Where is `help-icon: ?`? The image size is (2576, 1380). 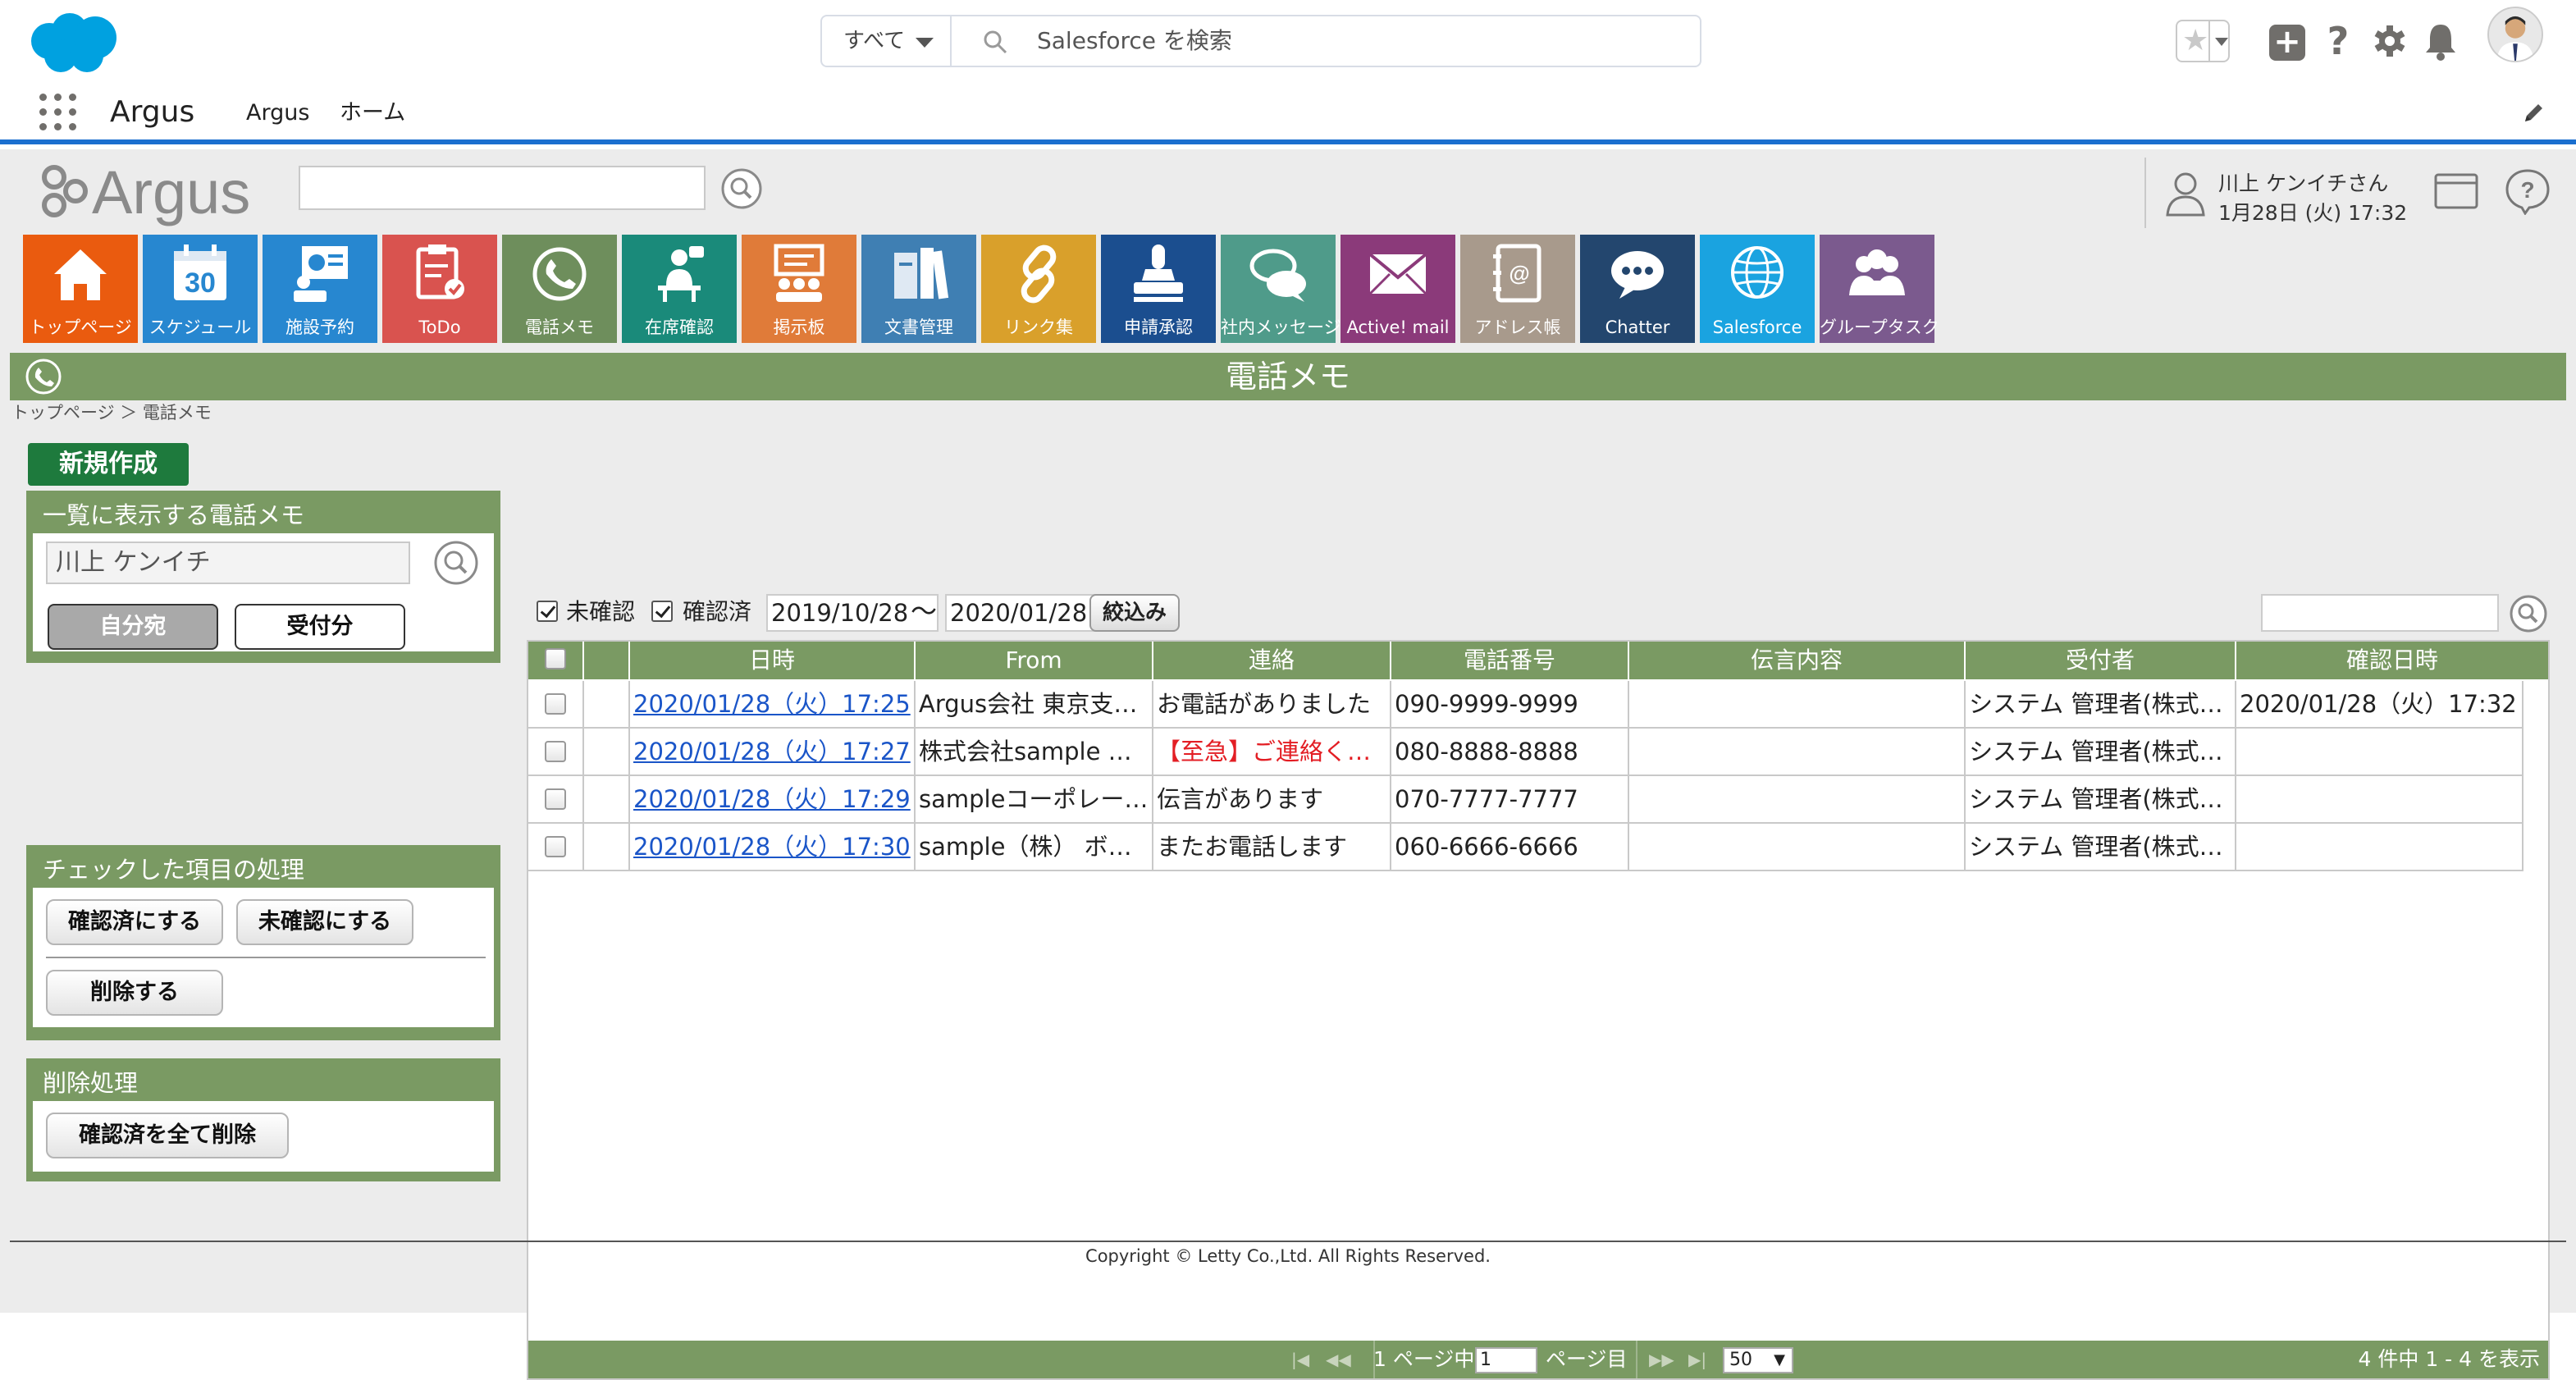 help-icon: ? is located at coordinates (2338, 41).